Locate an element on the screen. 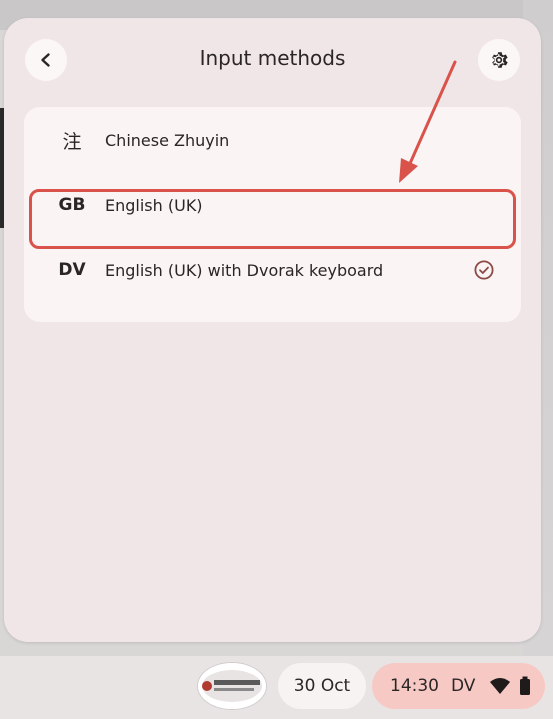 This screenshot has width=553, height=719. battery-icon is located at coordinates (525, 685).